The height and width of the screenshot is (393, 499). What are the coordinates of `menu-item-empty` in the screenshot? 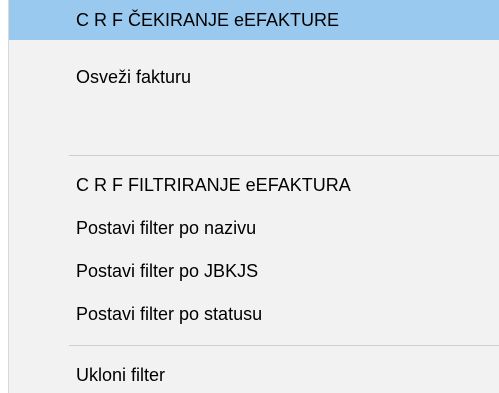 It's located at (254, 117).